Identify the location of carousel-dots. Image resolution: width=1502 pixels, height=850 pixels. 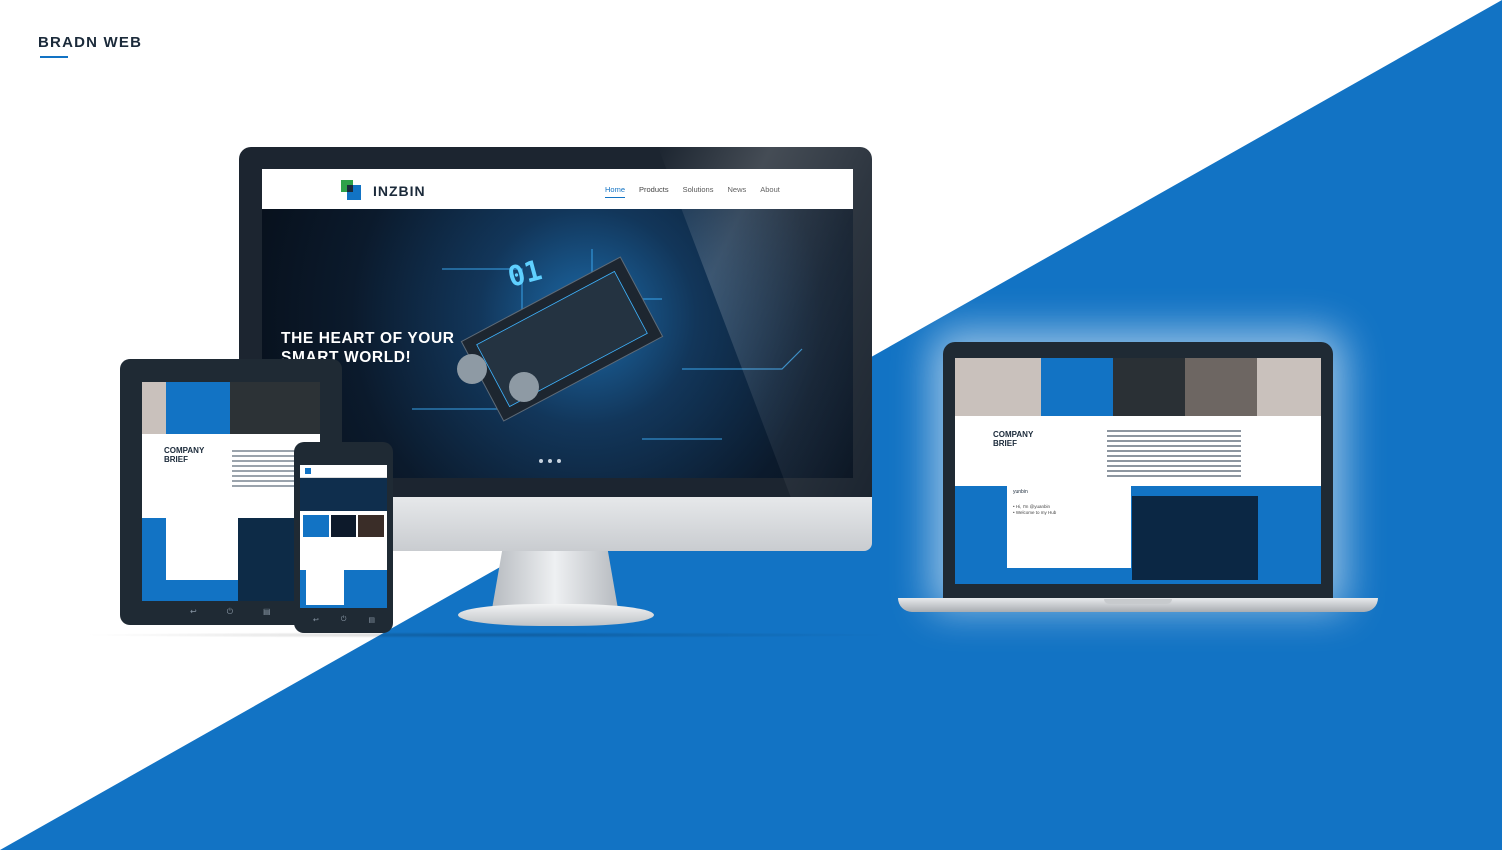
(550, 461).